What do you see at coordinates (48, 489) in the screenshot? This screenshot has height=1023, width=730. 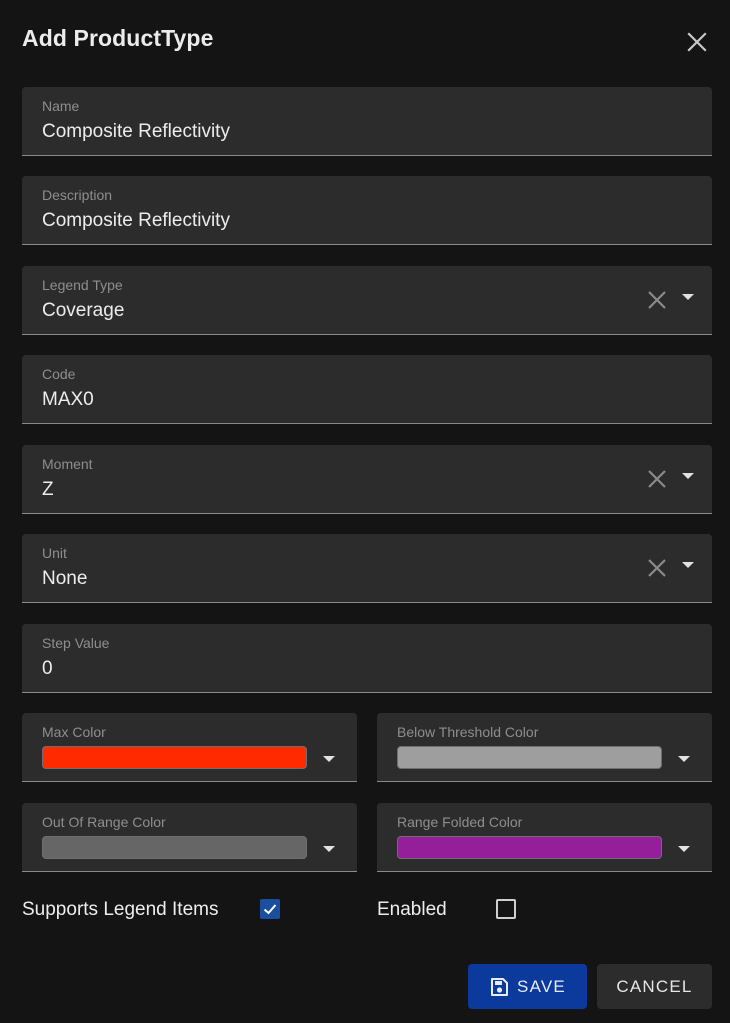 I see `moment-value: Z` at bounding box center [48, 489].